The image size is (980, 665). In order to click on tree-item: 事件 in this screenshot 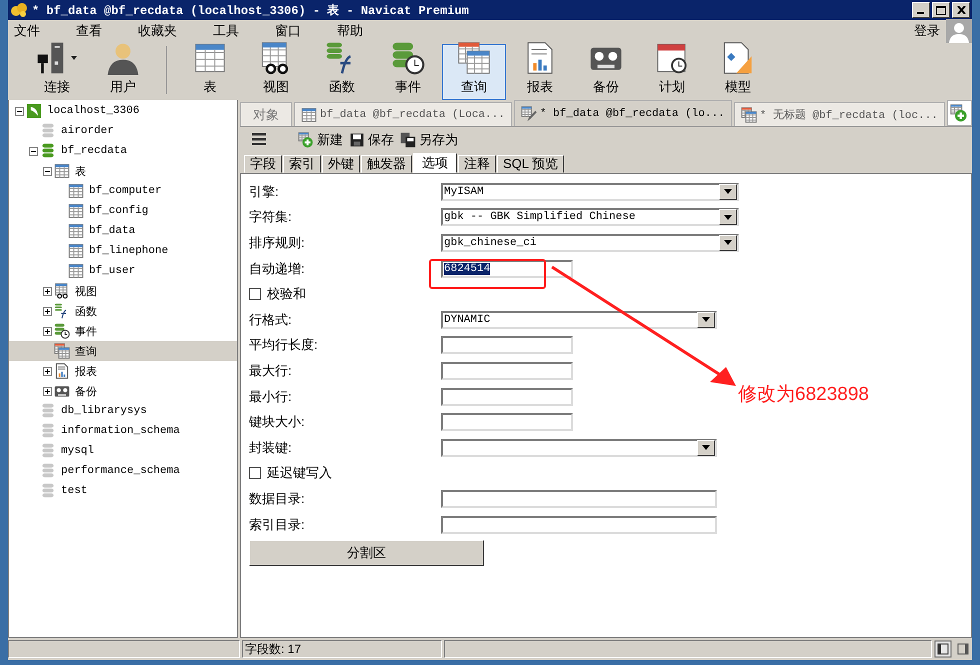, I will do `click(86, 331)`.